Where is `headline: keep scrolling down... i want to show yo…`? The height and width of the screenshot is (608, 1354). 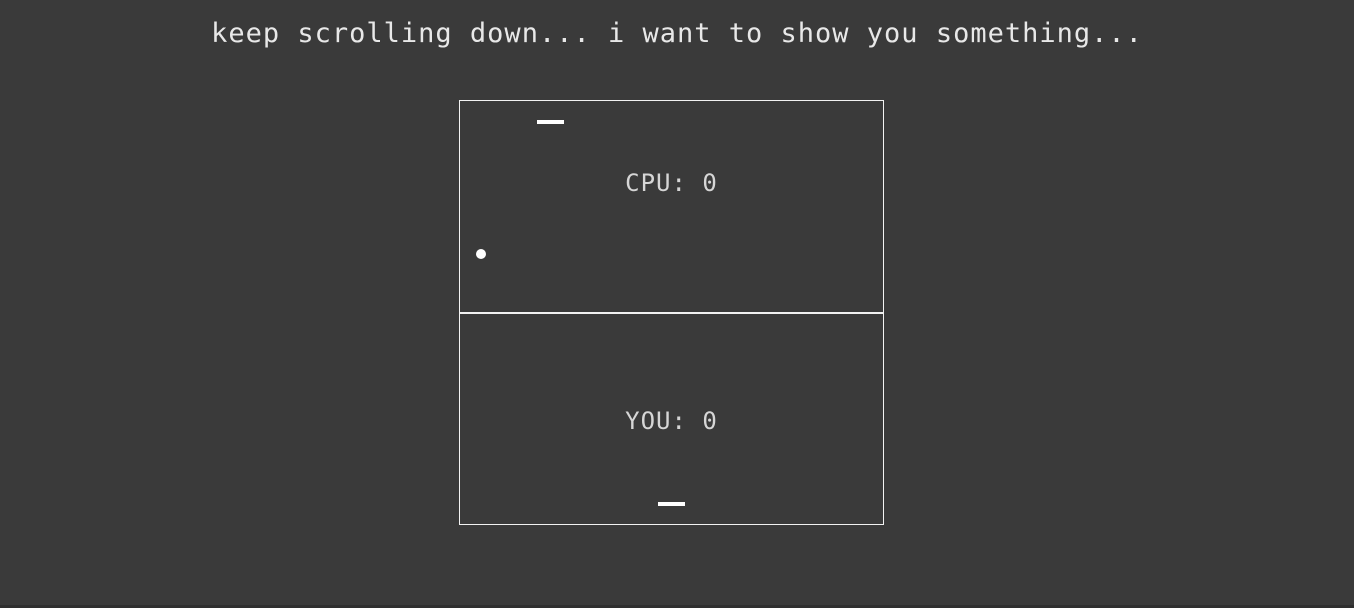
headline: keep scrolling down... i want to show yo… is located at coordinates (677, 33).